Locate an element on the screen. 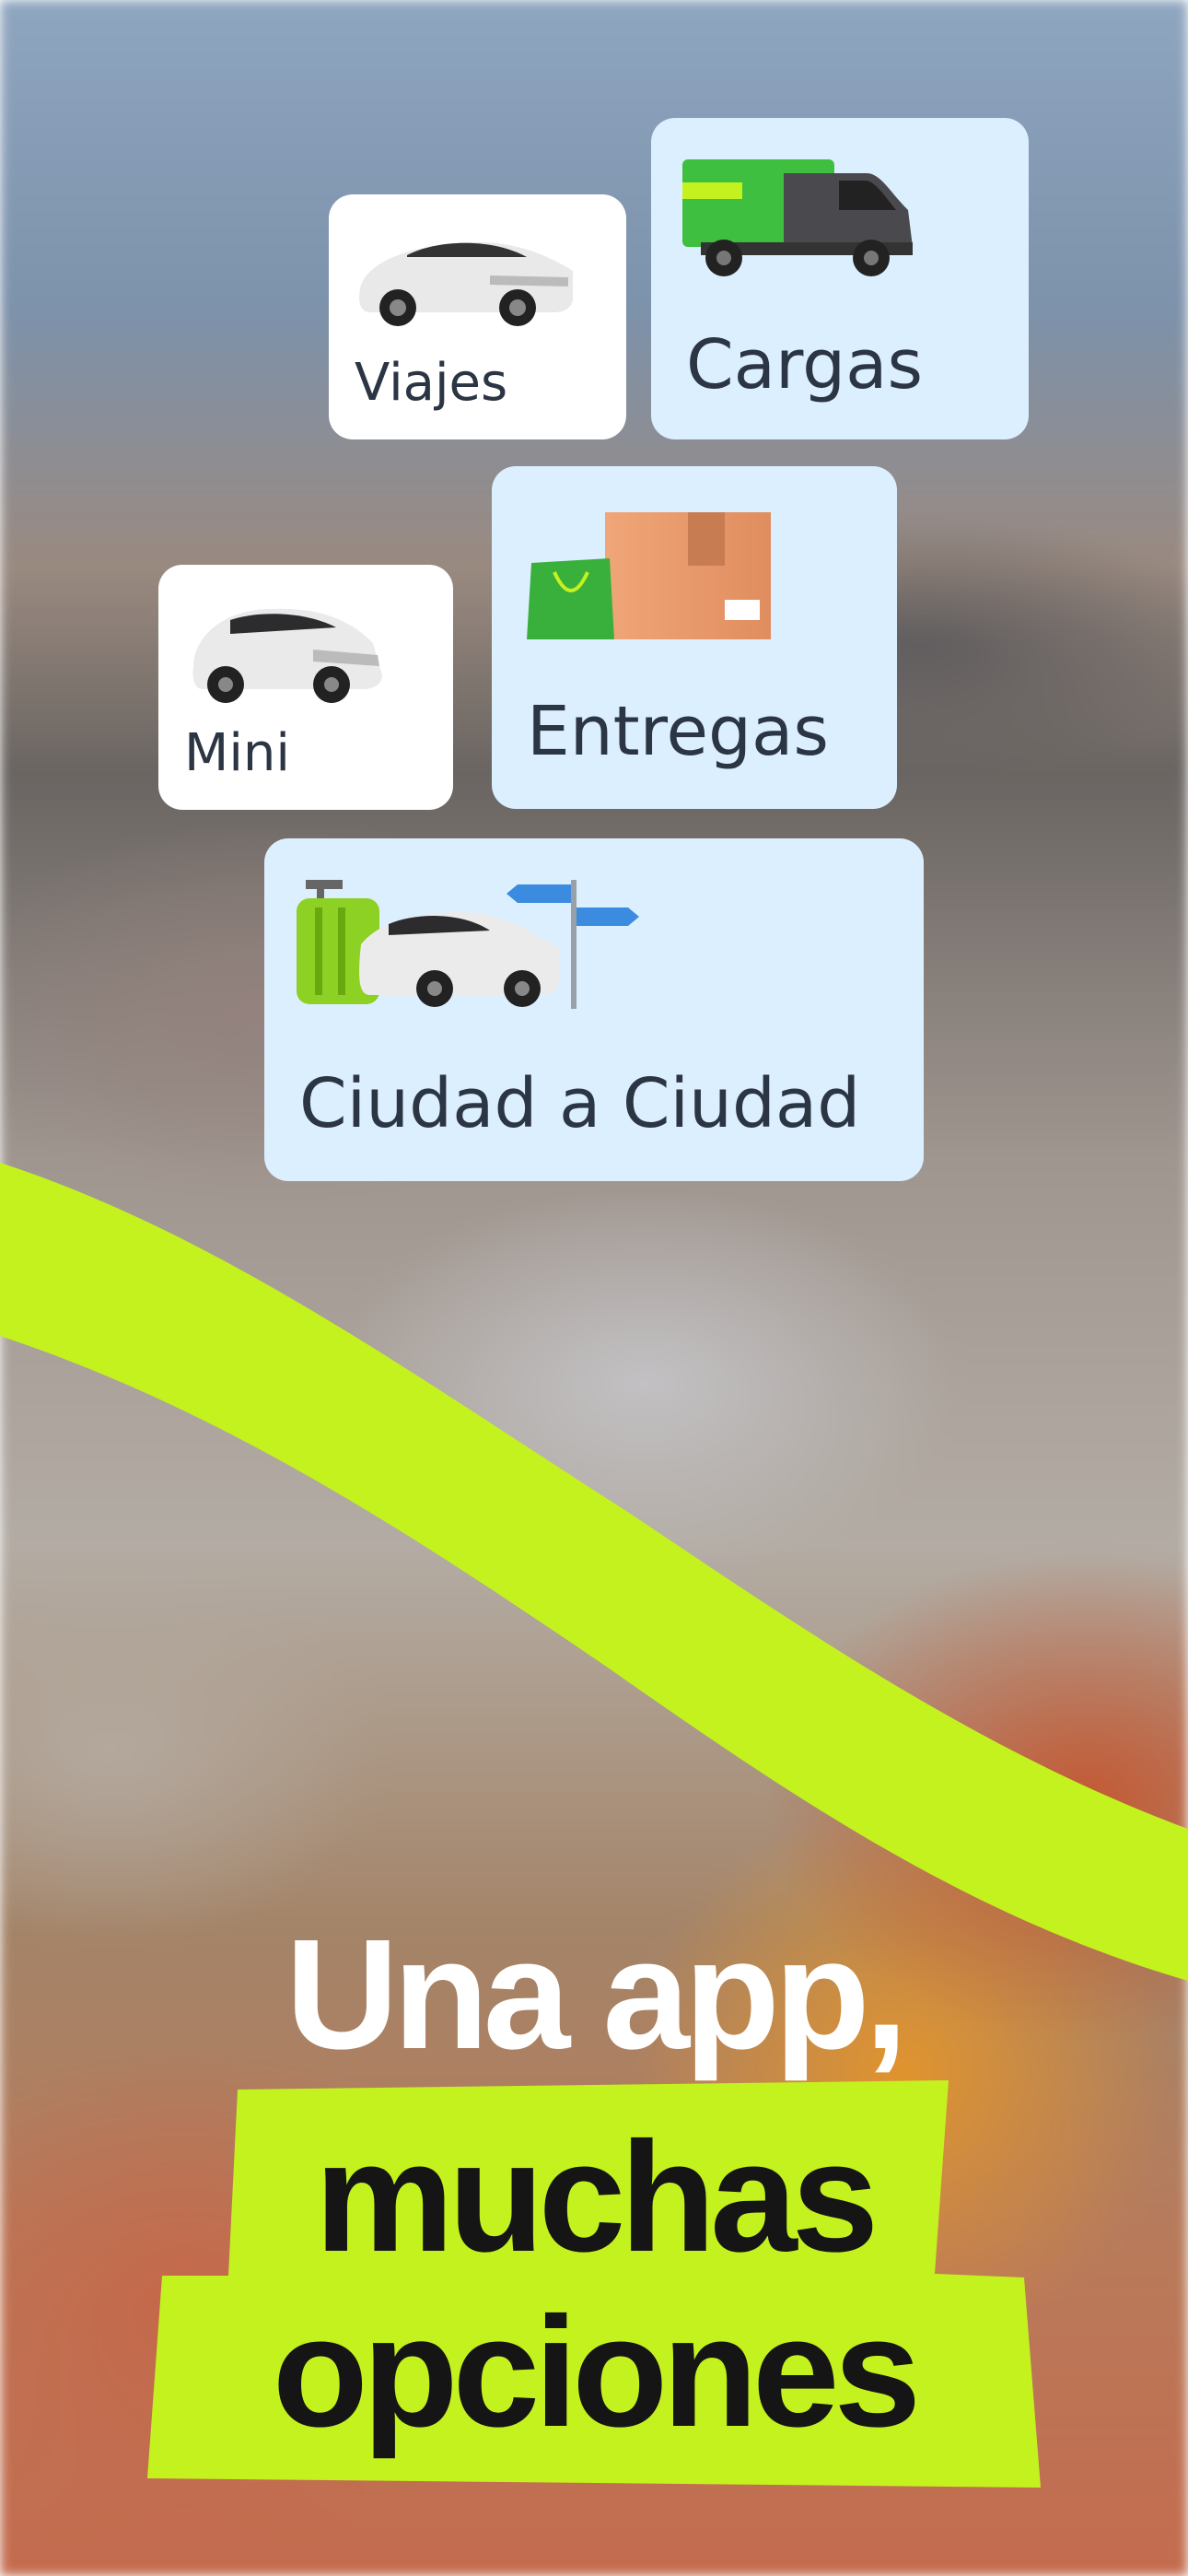 The image size is (1188, 2576). service-label: Ciudad a Ciudad is located at coordinates (580, 1103).